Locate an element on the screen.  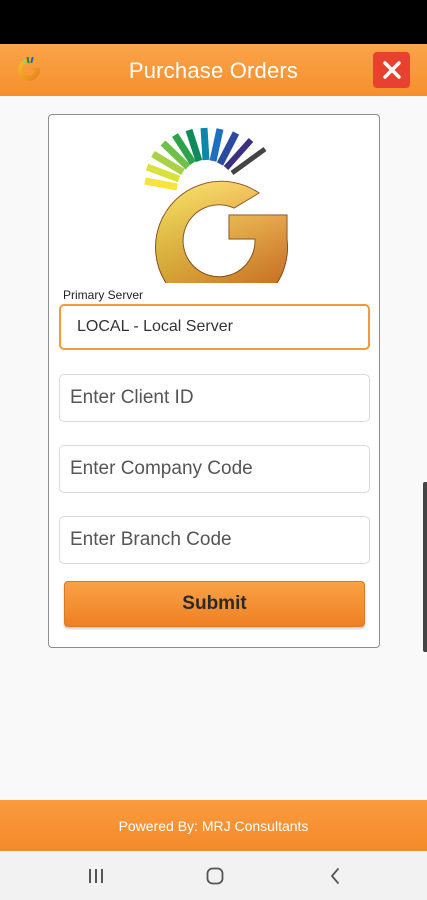
submit-button: Submit is located at coordinates (214, 604).